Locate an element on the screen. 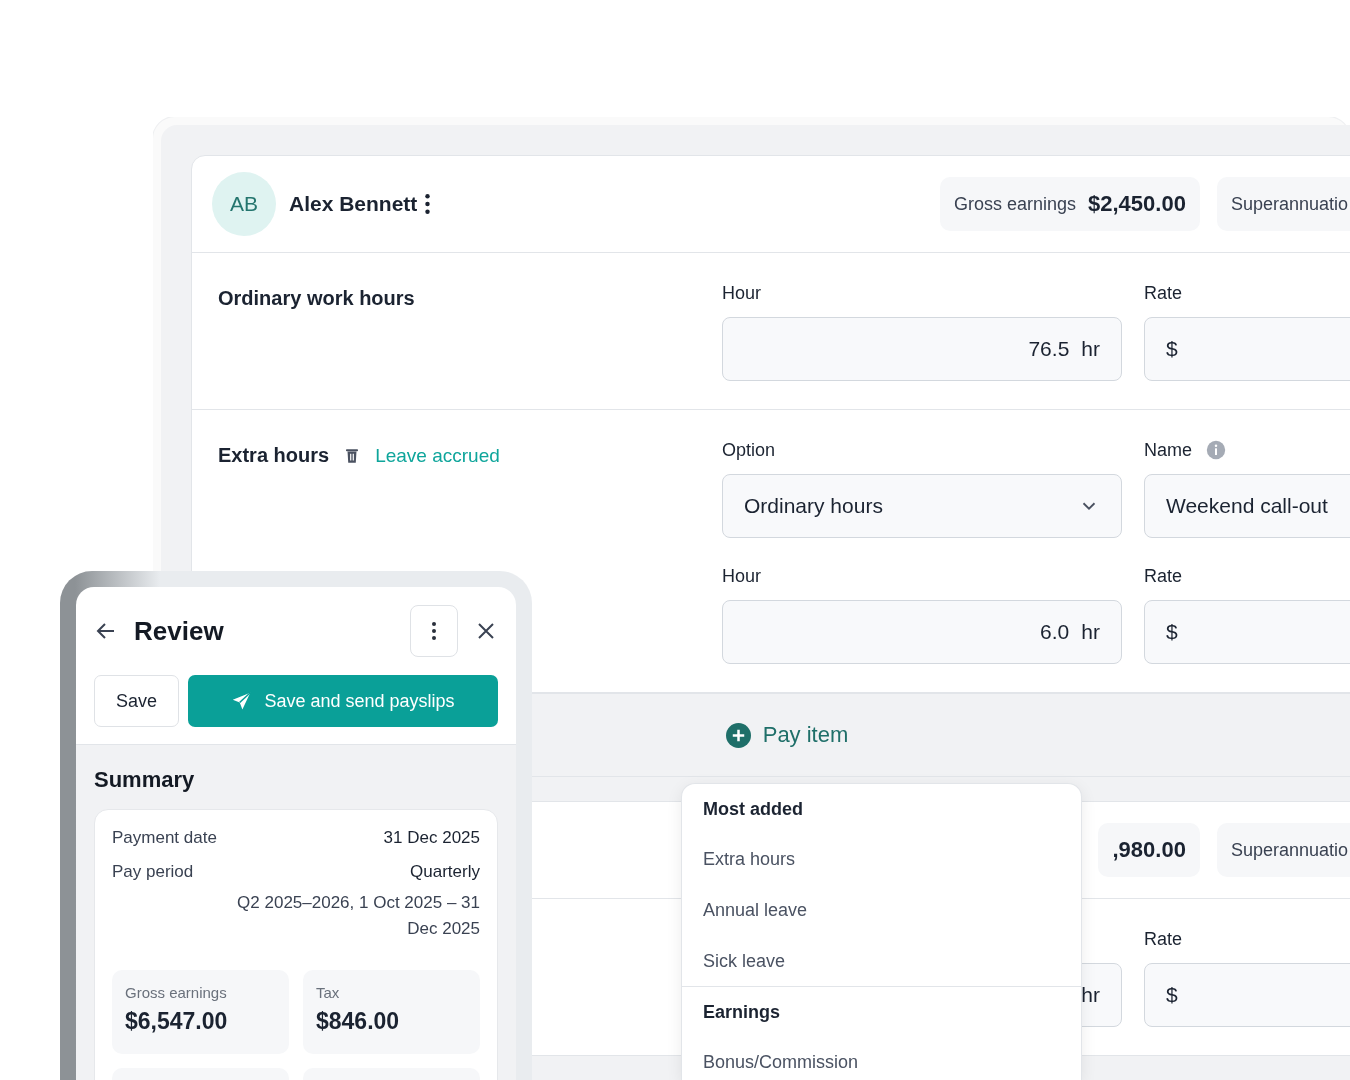 This screenshot has height=1080, width=1350. add-pay-item-button: Pay item is located at coordinates (787, 735).